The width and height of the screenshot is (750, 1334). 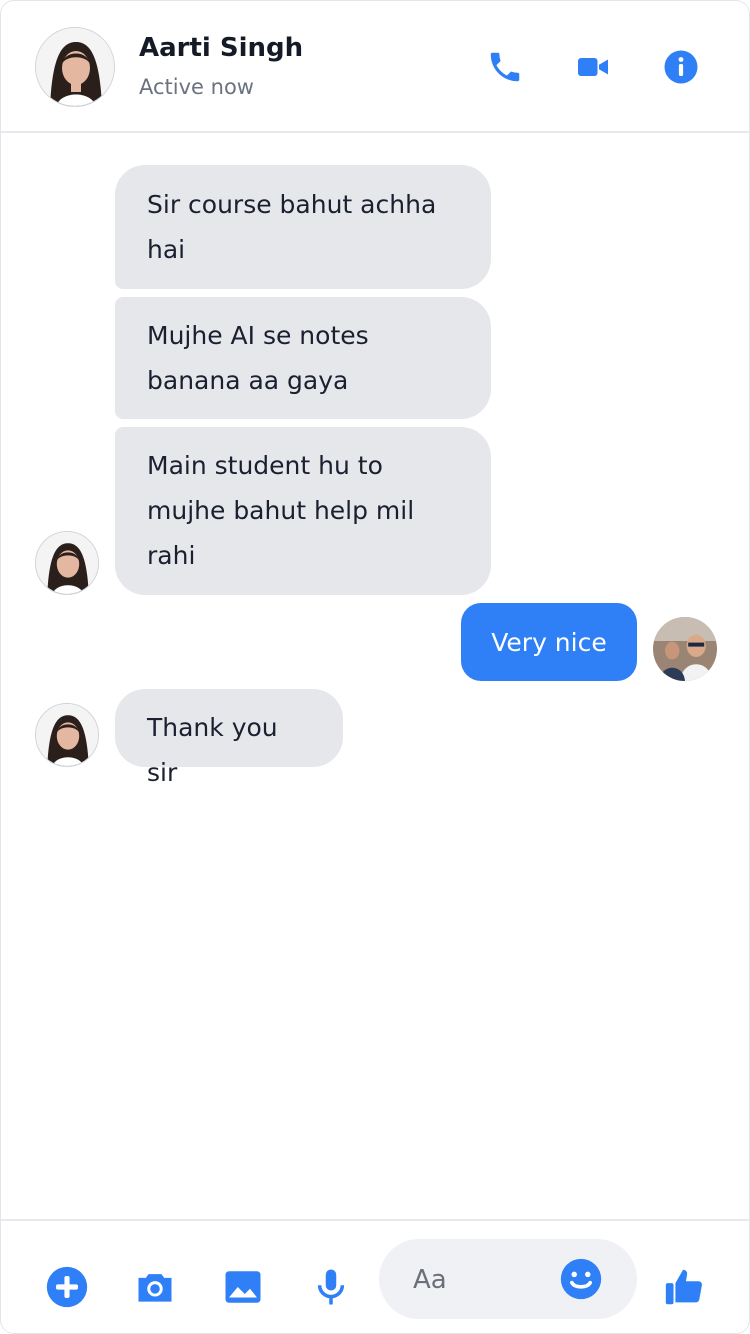 I want to click on plus-icon, so click(x=67, y=1287).